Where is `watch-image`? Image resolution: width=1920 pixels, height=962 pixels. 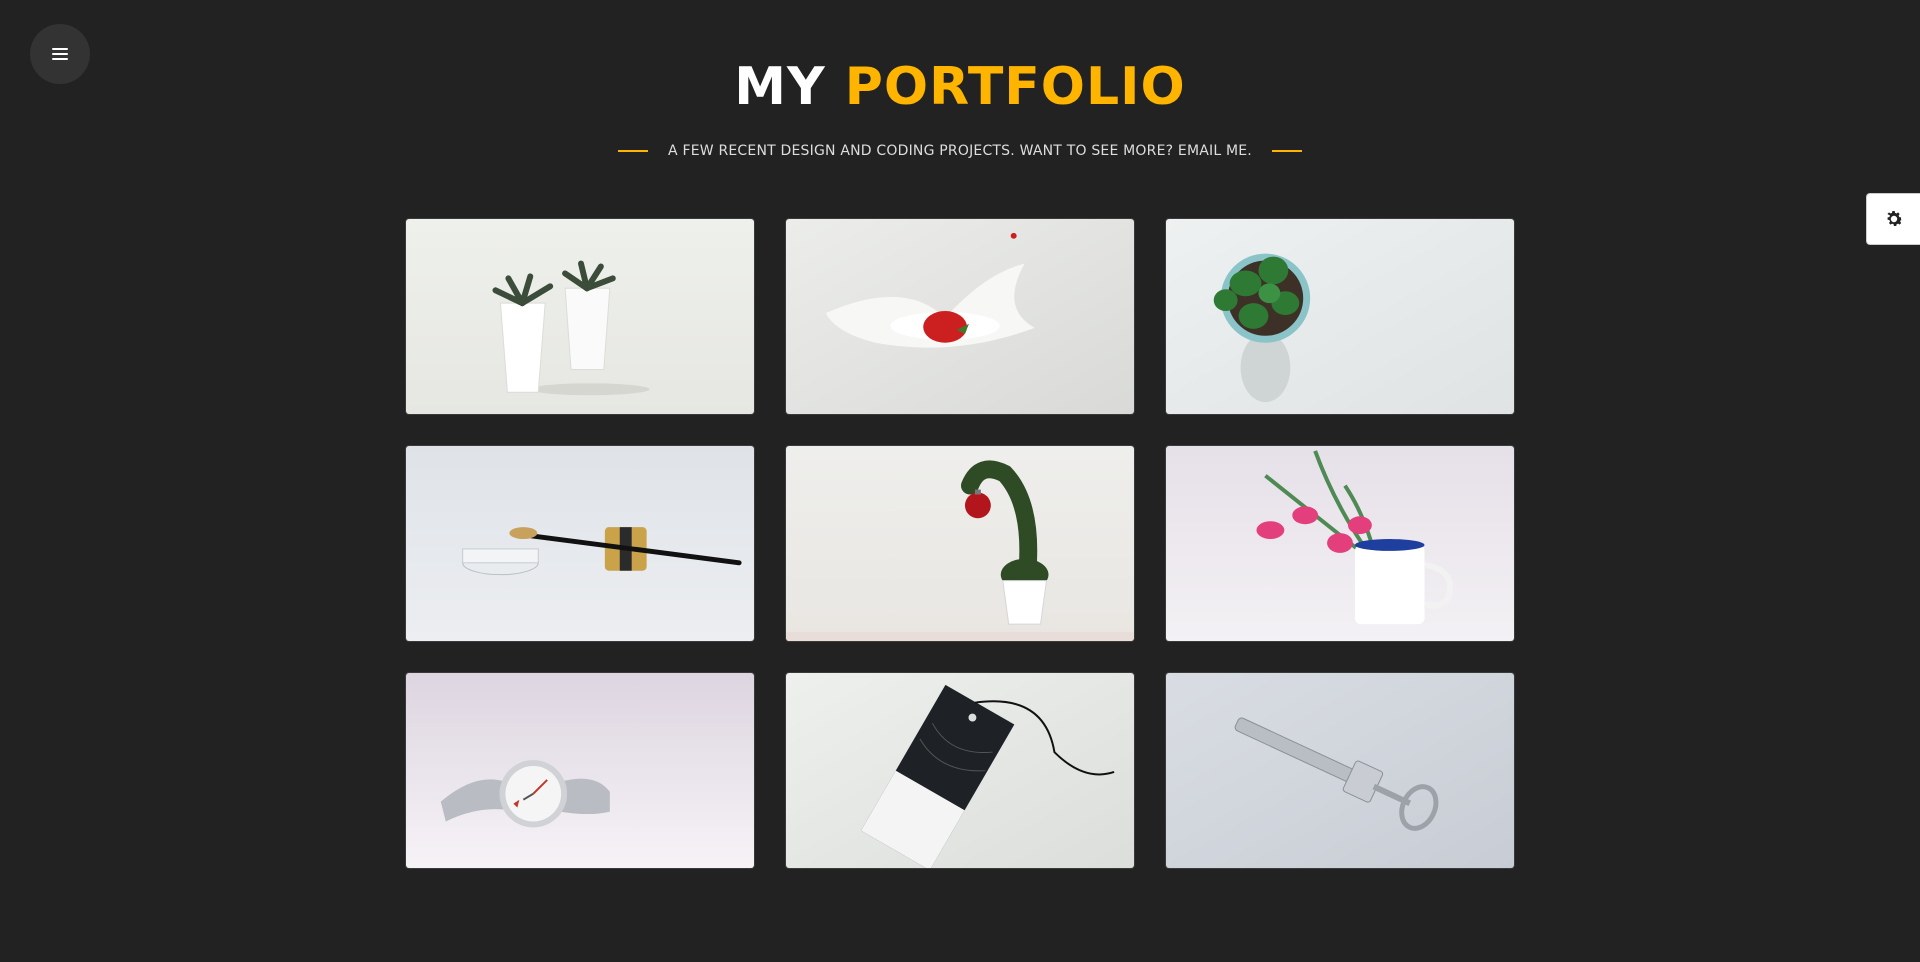
watch-image is located at coordinates (580, 770).